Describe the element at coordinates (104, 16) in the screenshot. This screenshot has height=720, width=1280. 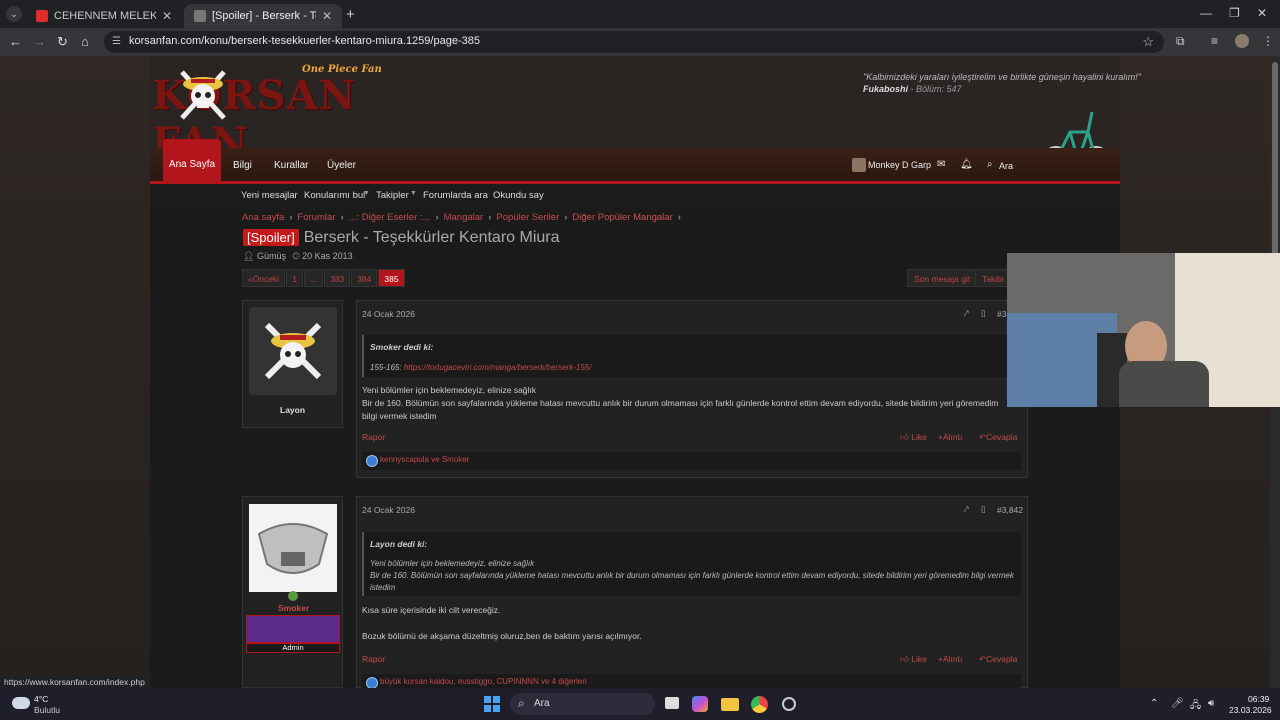
I see `browser-tab-1: CEHENNEM MELEKLERİ - TANRI... ✕` at that location.